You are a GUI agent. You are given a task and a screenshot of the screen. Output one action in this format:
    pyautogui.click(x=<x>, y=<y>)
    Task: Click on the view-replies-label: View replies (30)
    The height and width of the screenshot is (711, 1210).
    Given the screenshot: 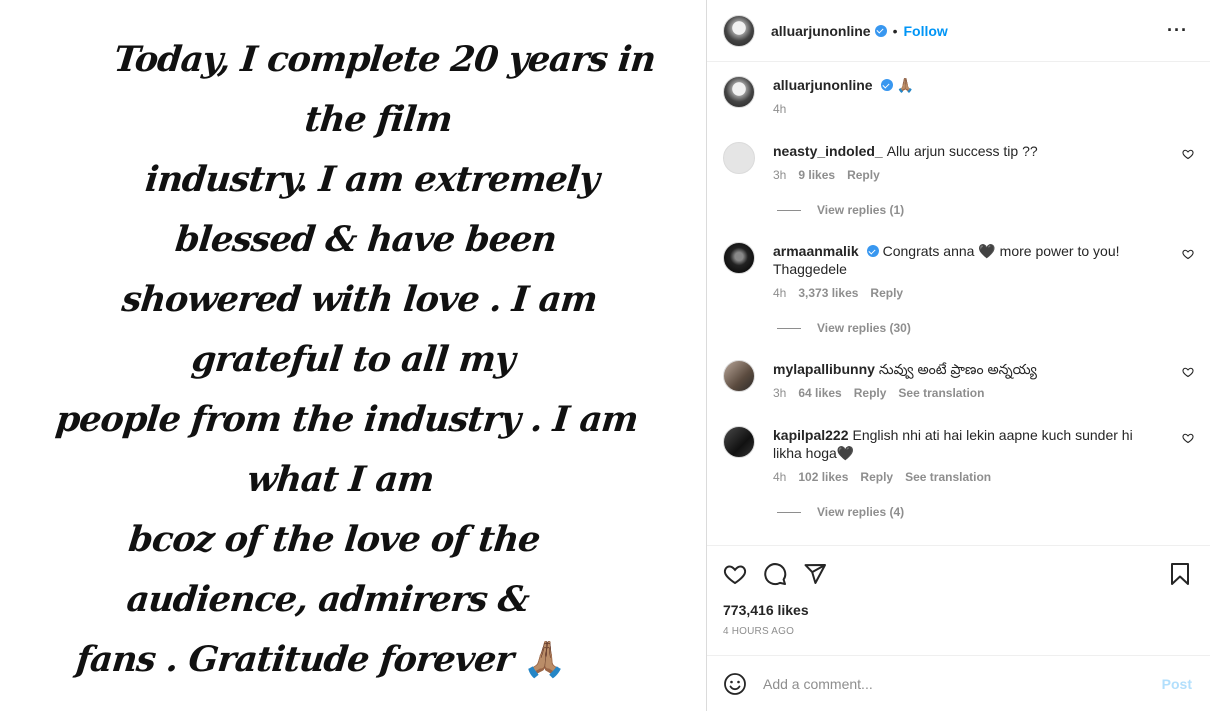 What is the action you would take?
    pyautogui.click(x=864, y=328)
    